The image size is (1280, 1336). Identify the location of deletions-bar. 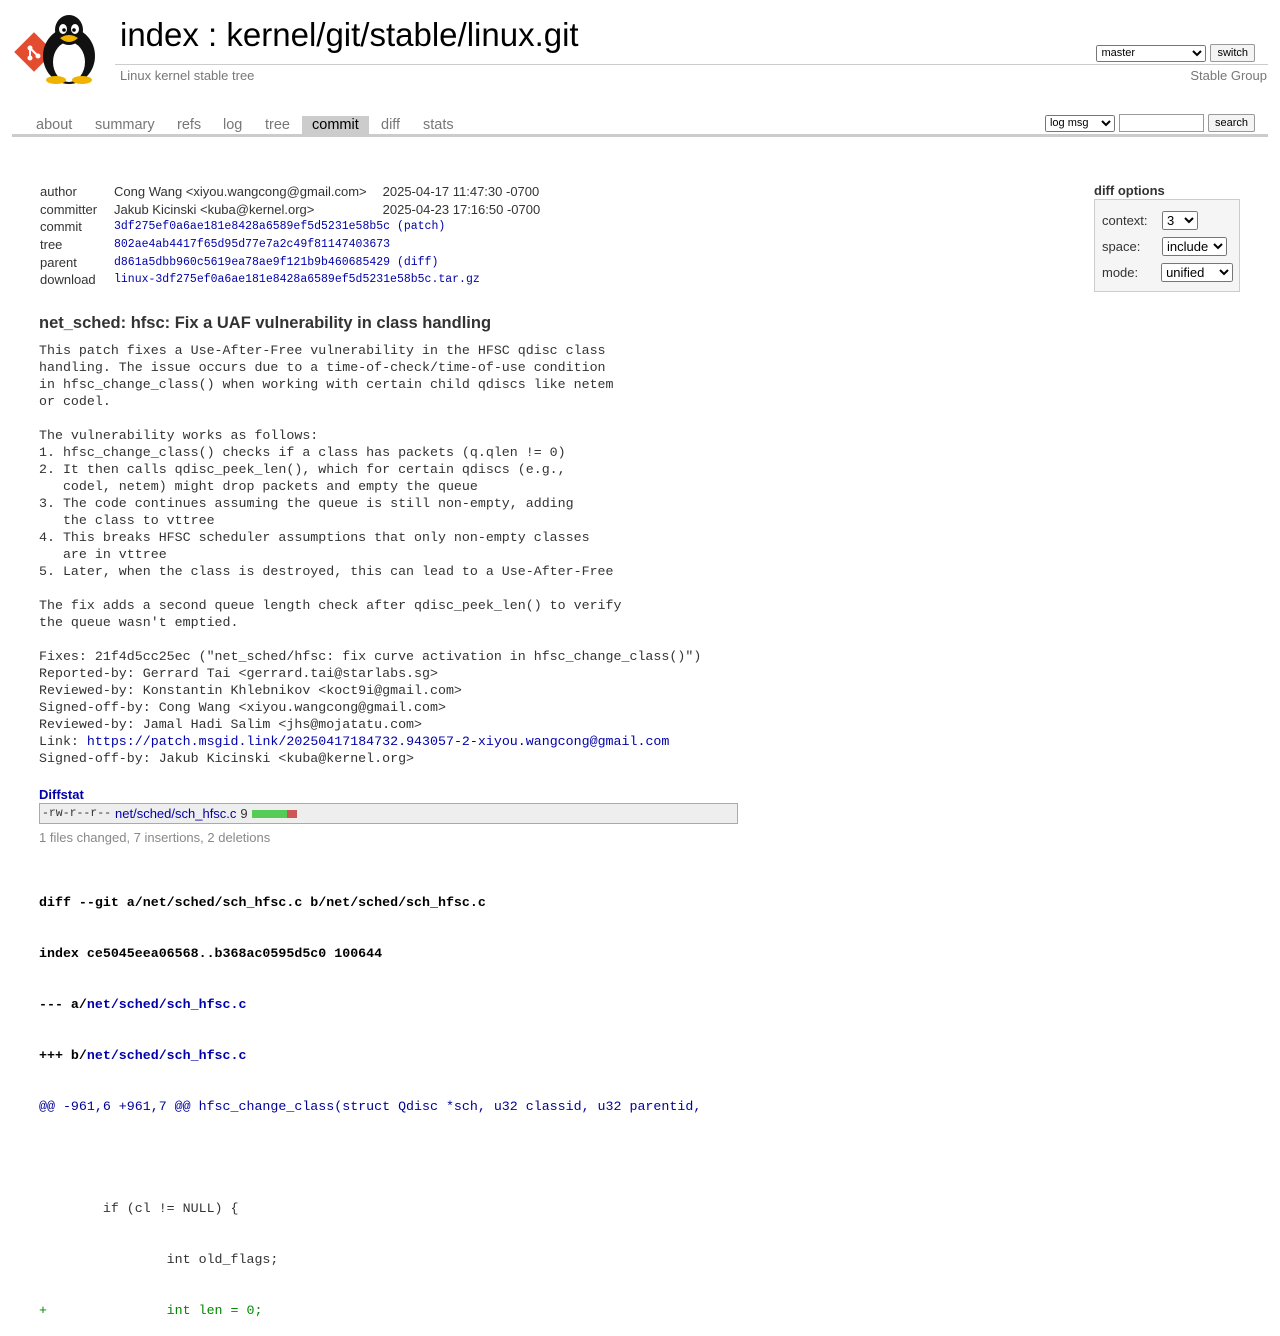
(291, 813).